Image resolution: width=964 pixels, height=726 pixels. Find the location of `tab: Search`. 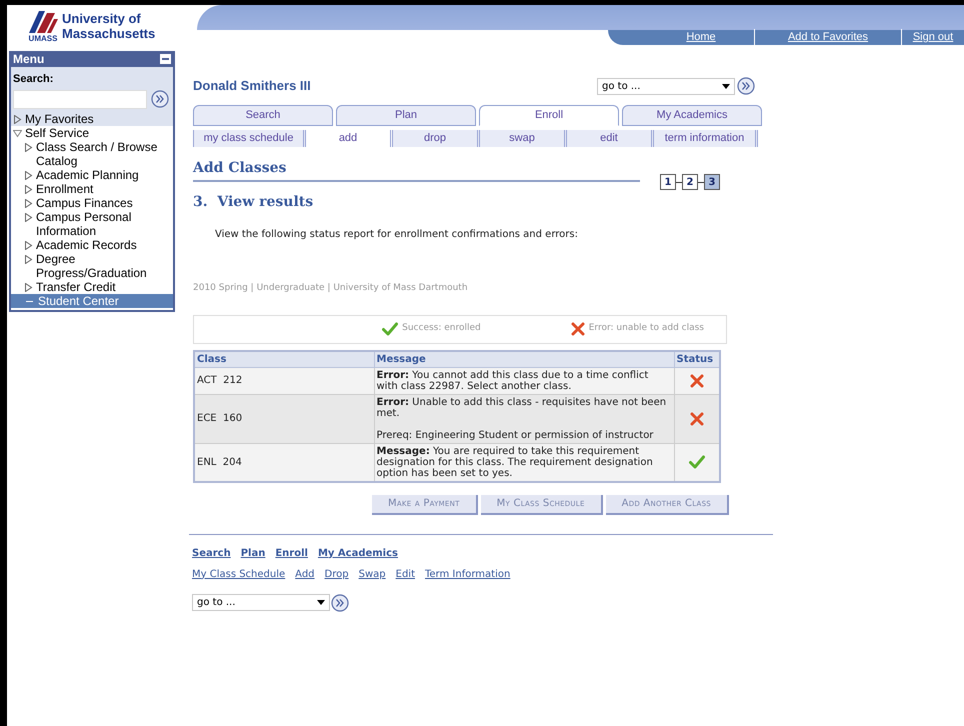

tab: Search is located at coordinates (263, 115).